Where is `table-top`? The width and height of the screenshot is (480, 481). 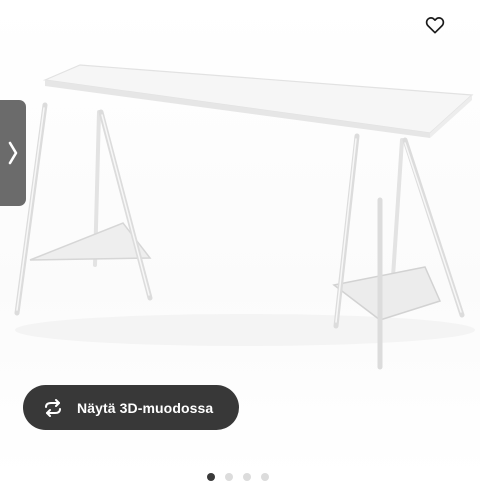
table-top is located at coordinates (258, 99).